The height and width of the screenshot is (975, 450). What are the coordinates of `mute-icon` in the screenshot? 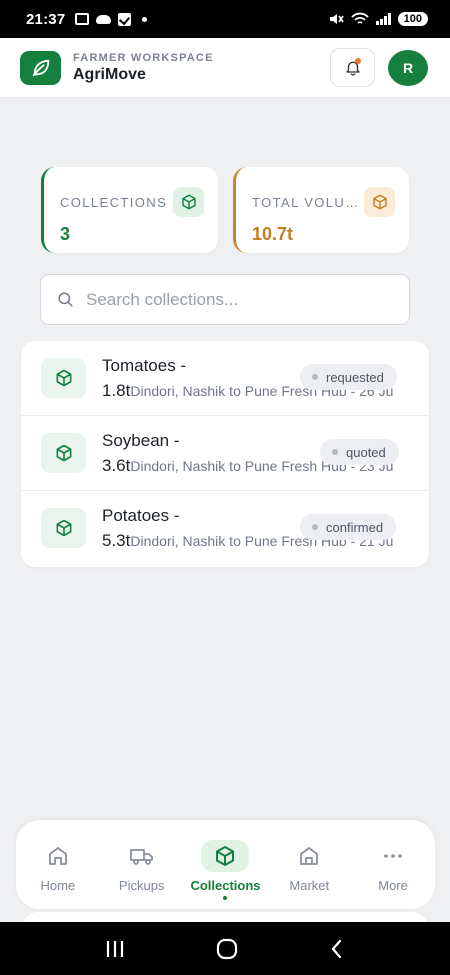 It's located at (336, 19).